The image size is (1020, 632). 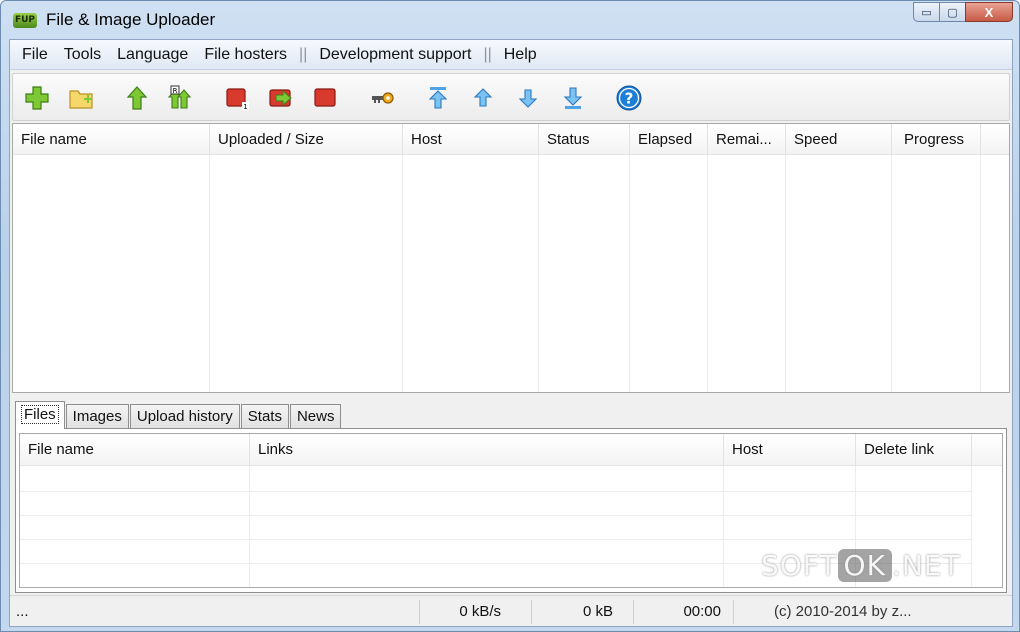 What do you see at coordinates (839, 139) in the screenshot?
I see `column-header-speed: Speed` at bounding box center [839, 139].